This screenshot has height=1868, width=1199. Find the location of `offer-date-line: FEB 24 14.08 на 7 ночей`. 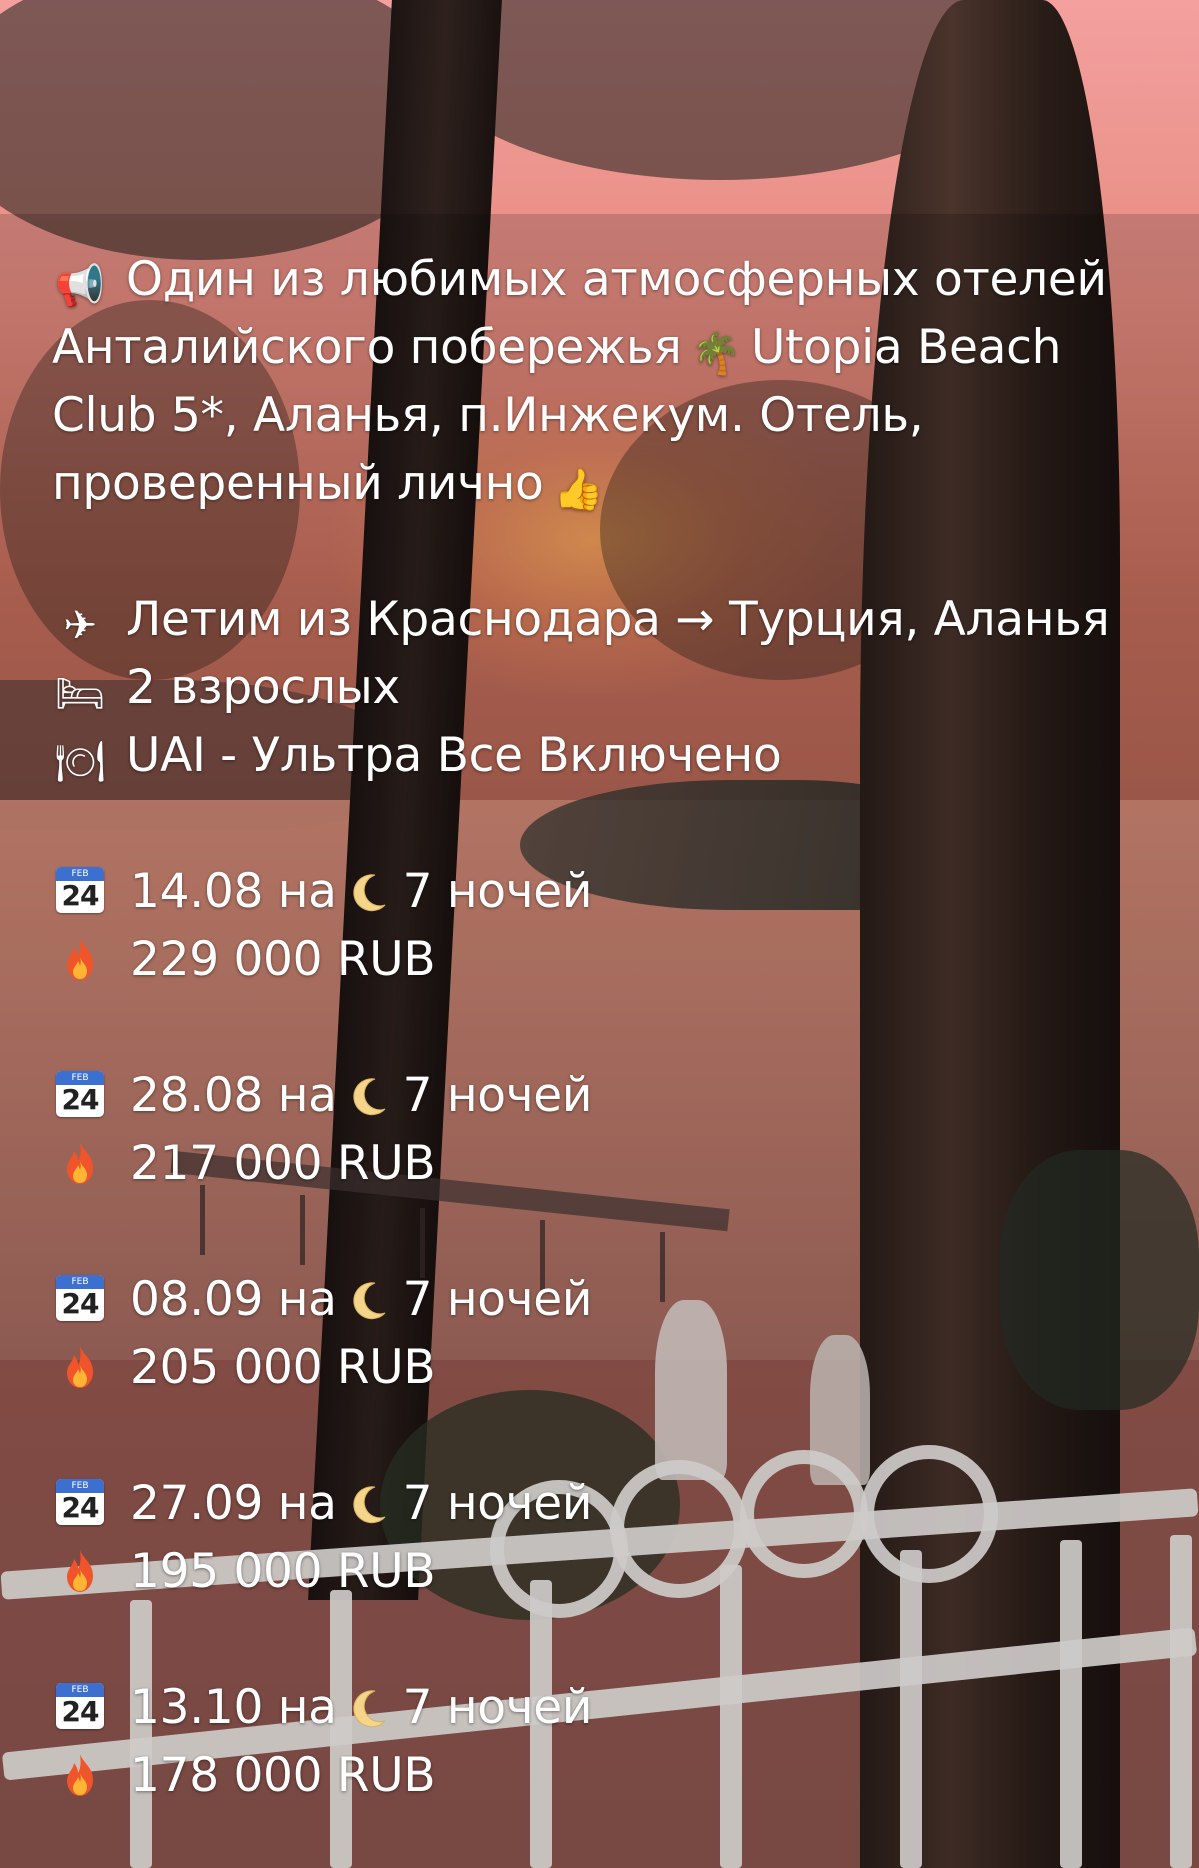

offer-date-line: FEB 24 14.08 на 7 ночей is located at coordinates (607, 892).